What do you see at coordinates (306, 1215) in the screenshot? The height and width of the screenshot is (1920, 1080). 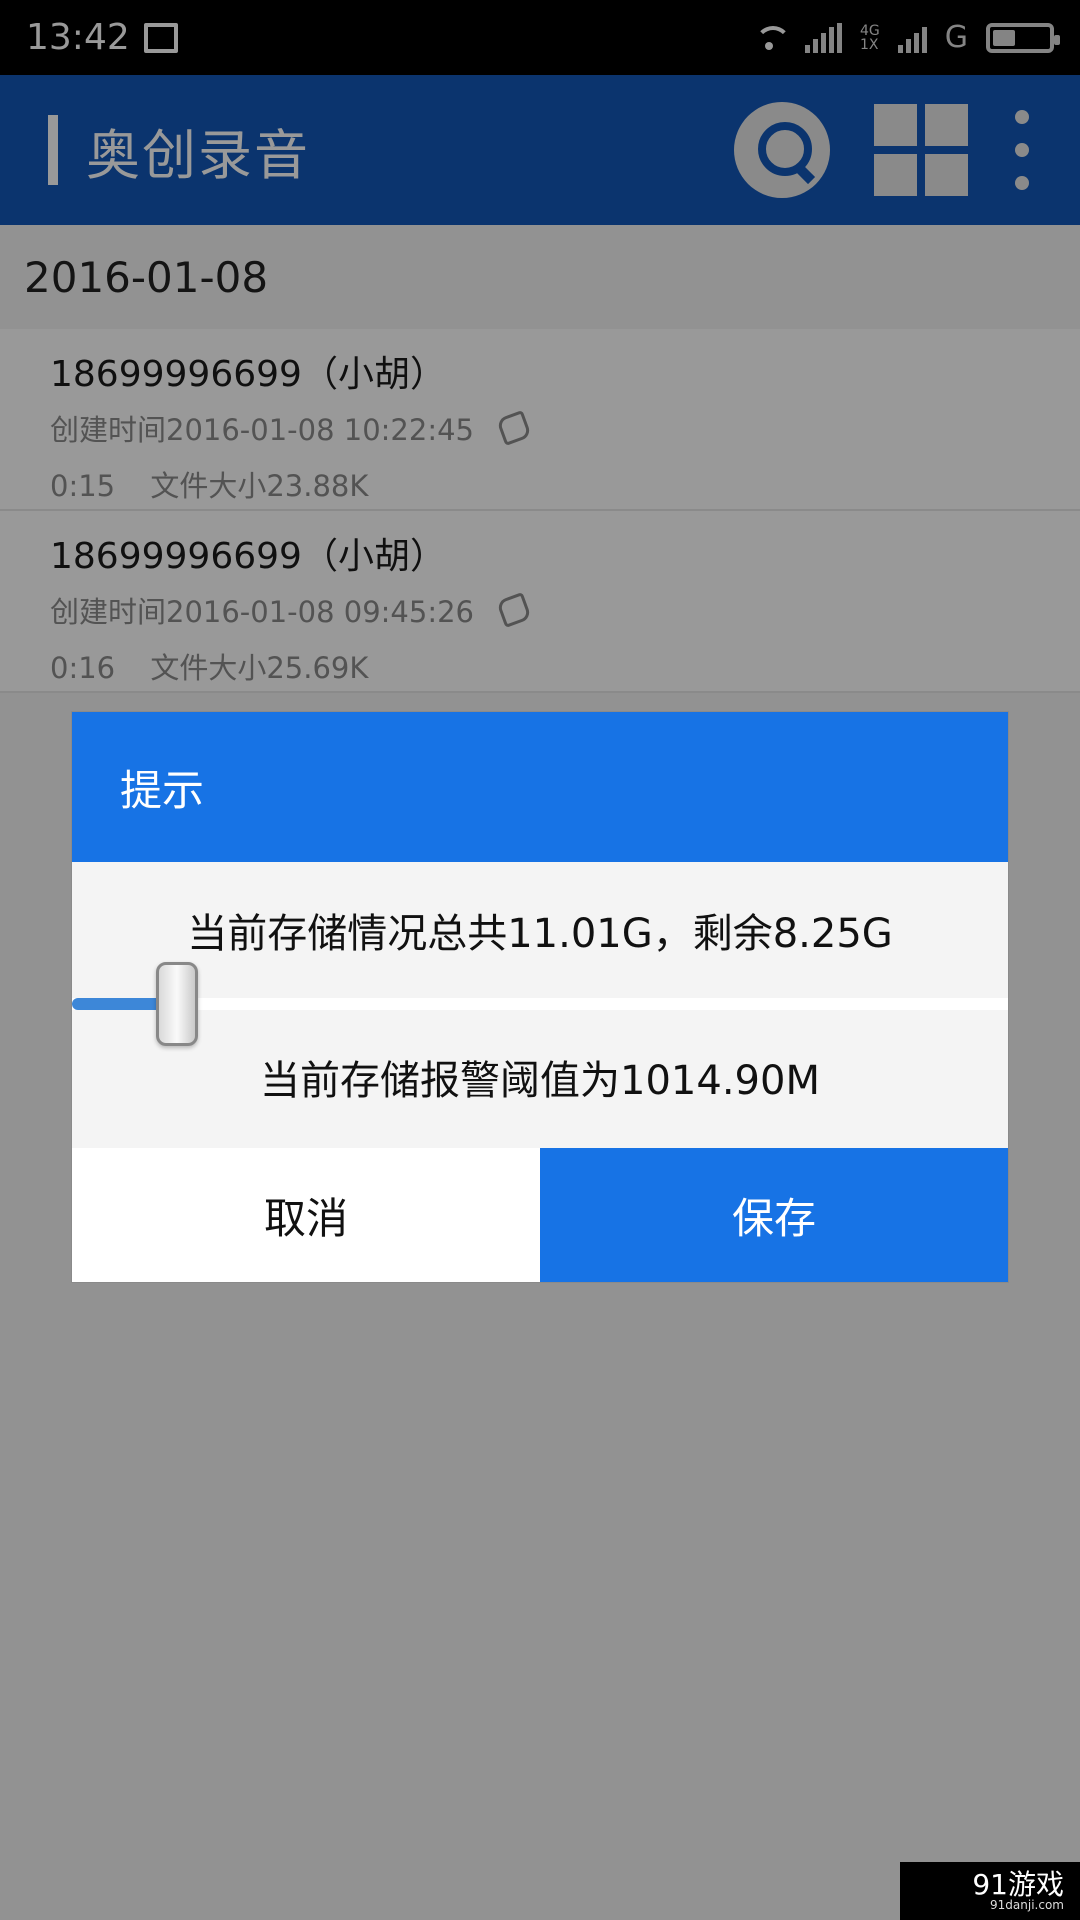 I see `cancel-button: 取消` at bounding box center [306, 1215].